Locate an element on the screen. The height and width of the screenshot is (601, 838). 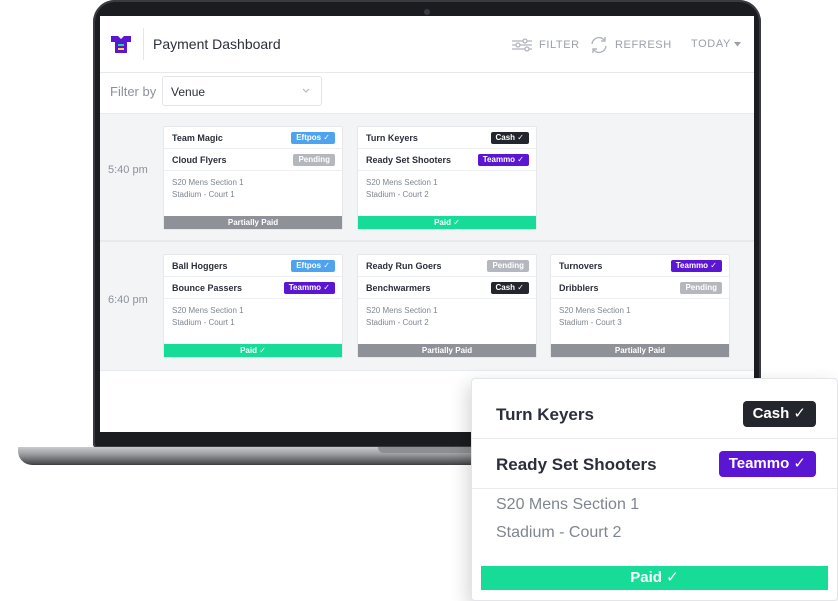
team-name: Ready Run Goers is located at coordinates (404, 266).